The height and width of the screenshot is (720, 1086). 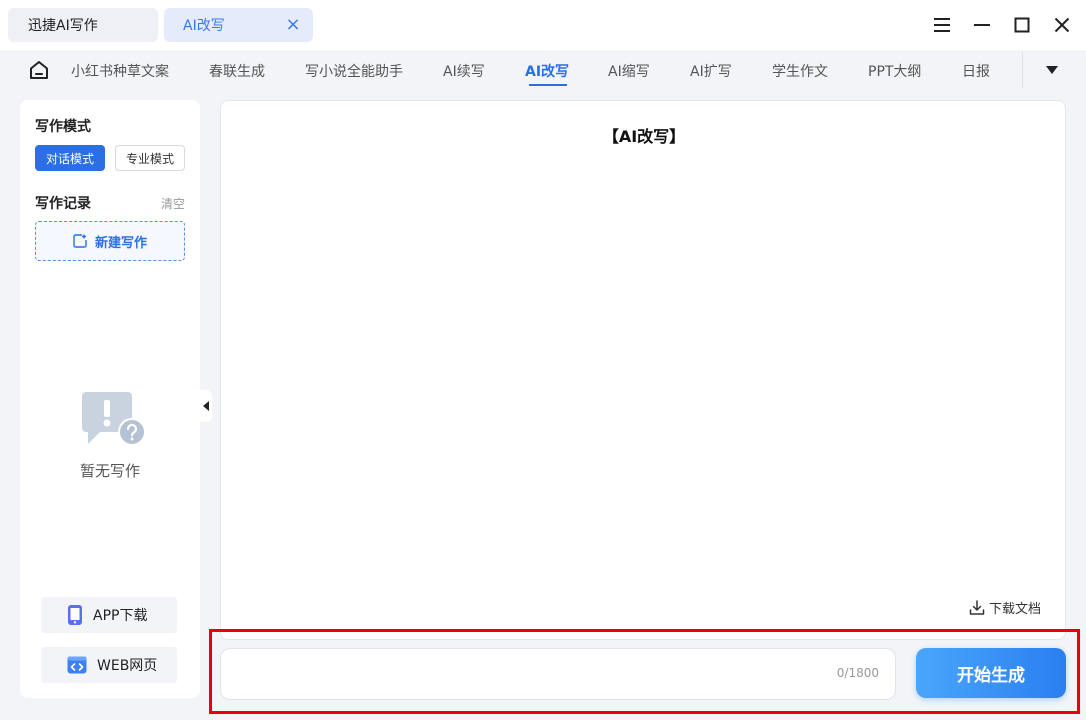 What do you see at coordinates (63, 204) in the screenshot?
I see `writing-record-title: 写作记录` at bounding box center [63, 204].